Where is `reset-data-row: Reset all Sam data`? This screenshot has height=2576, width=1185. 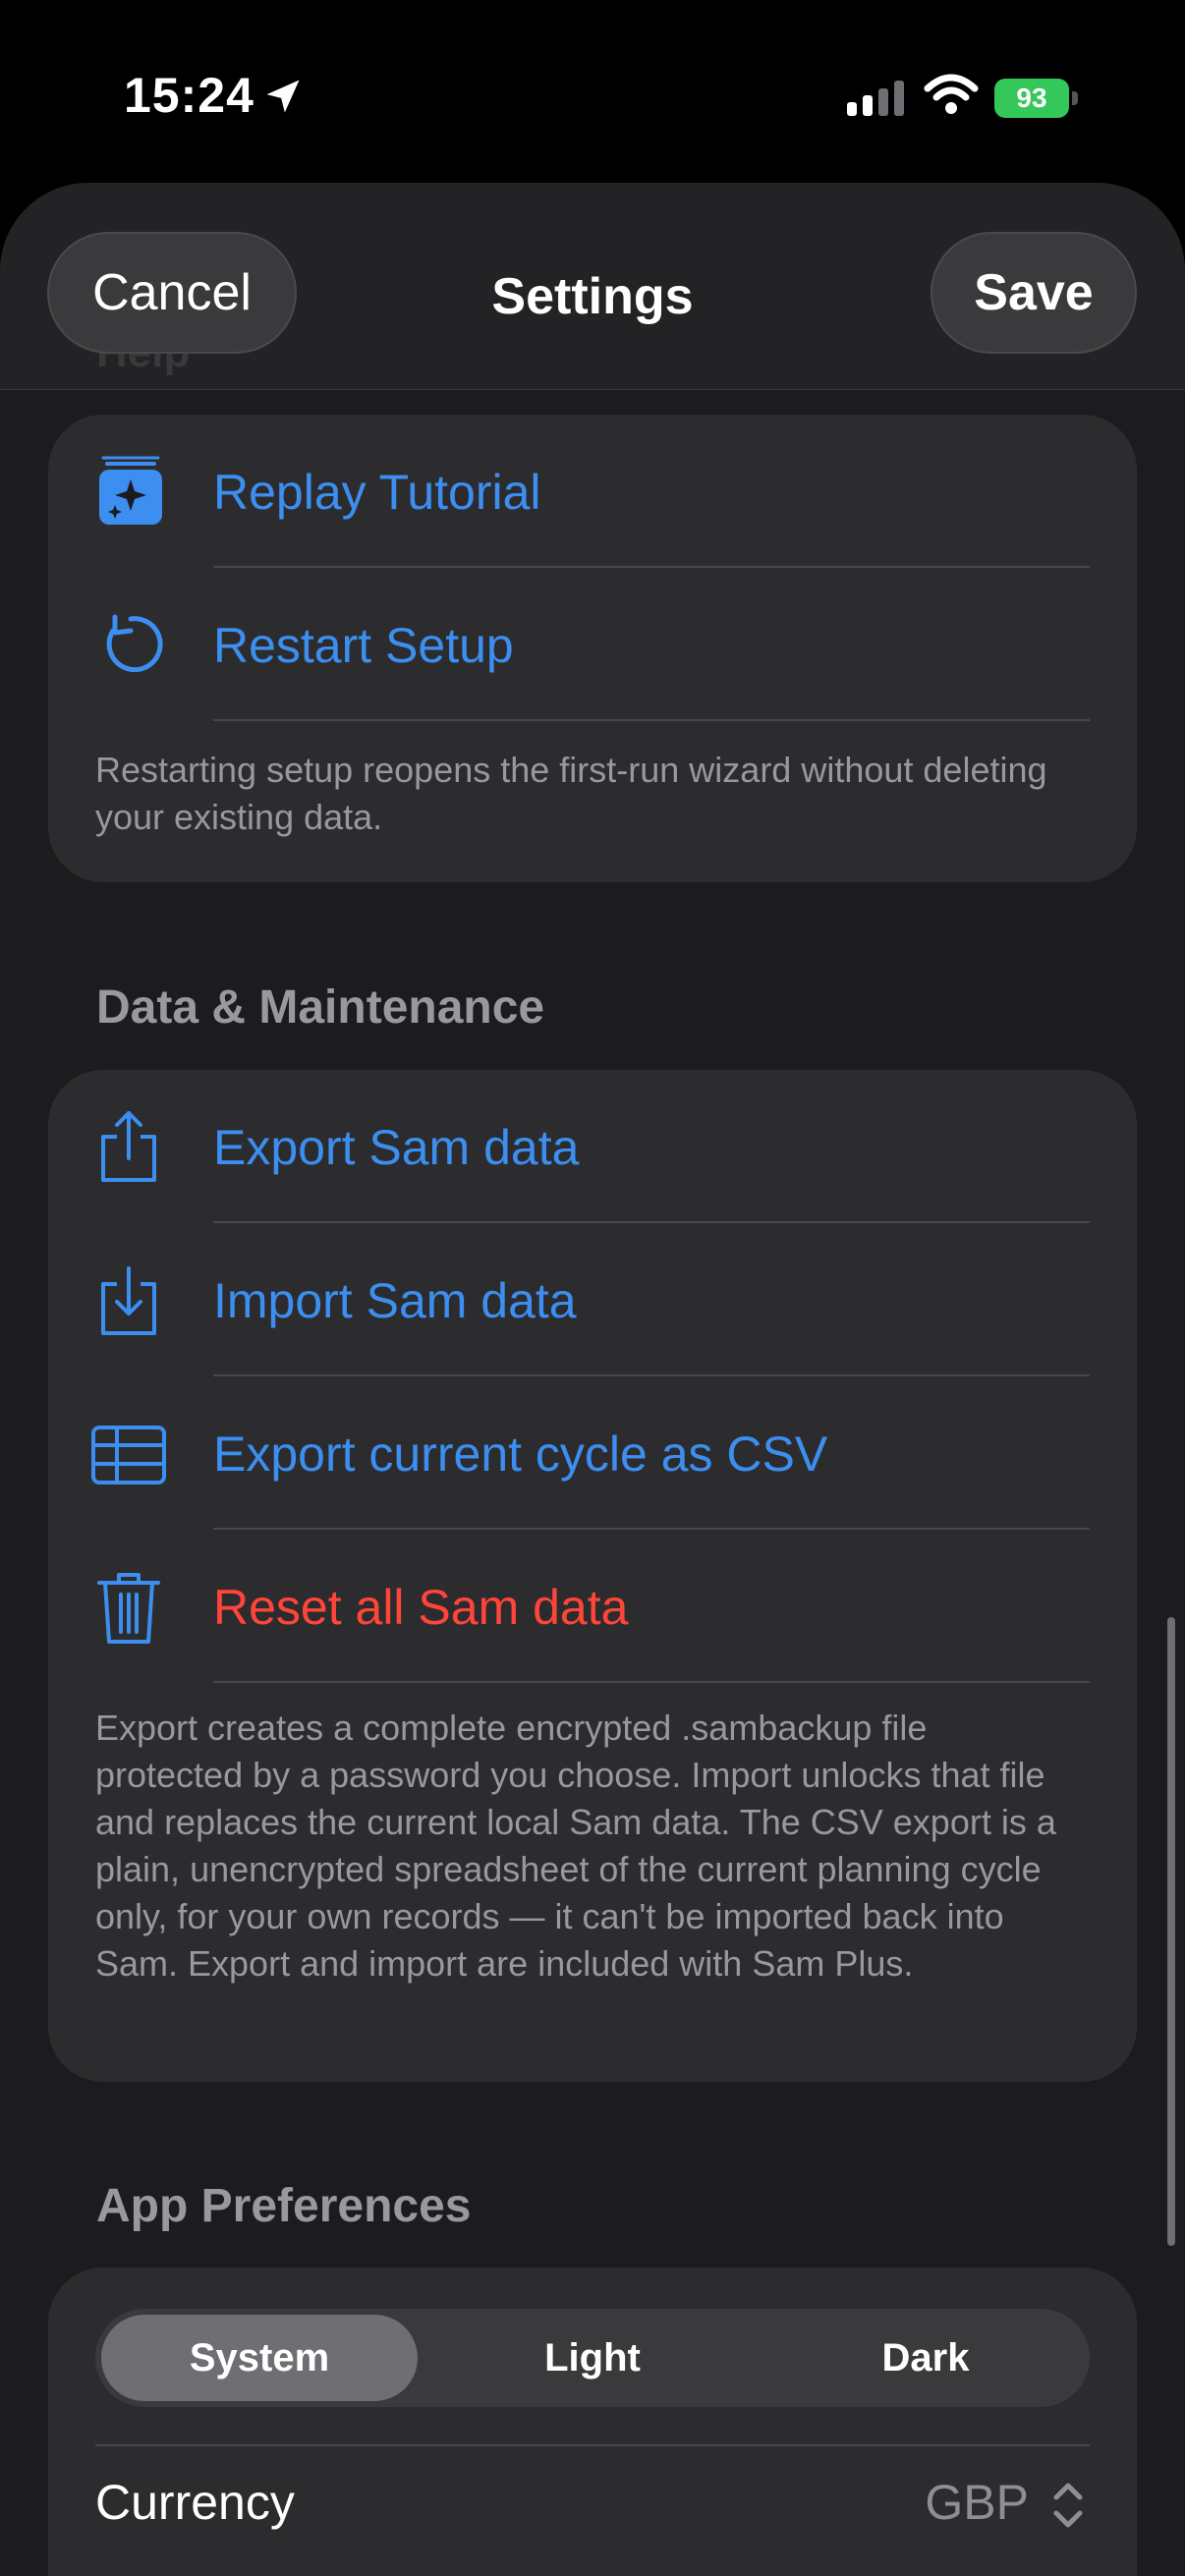 reset-data-row: Reset all Sam data is located at coordinates (592, 1606).